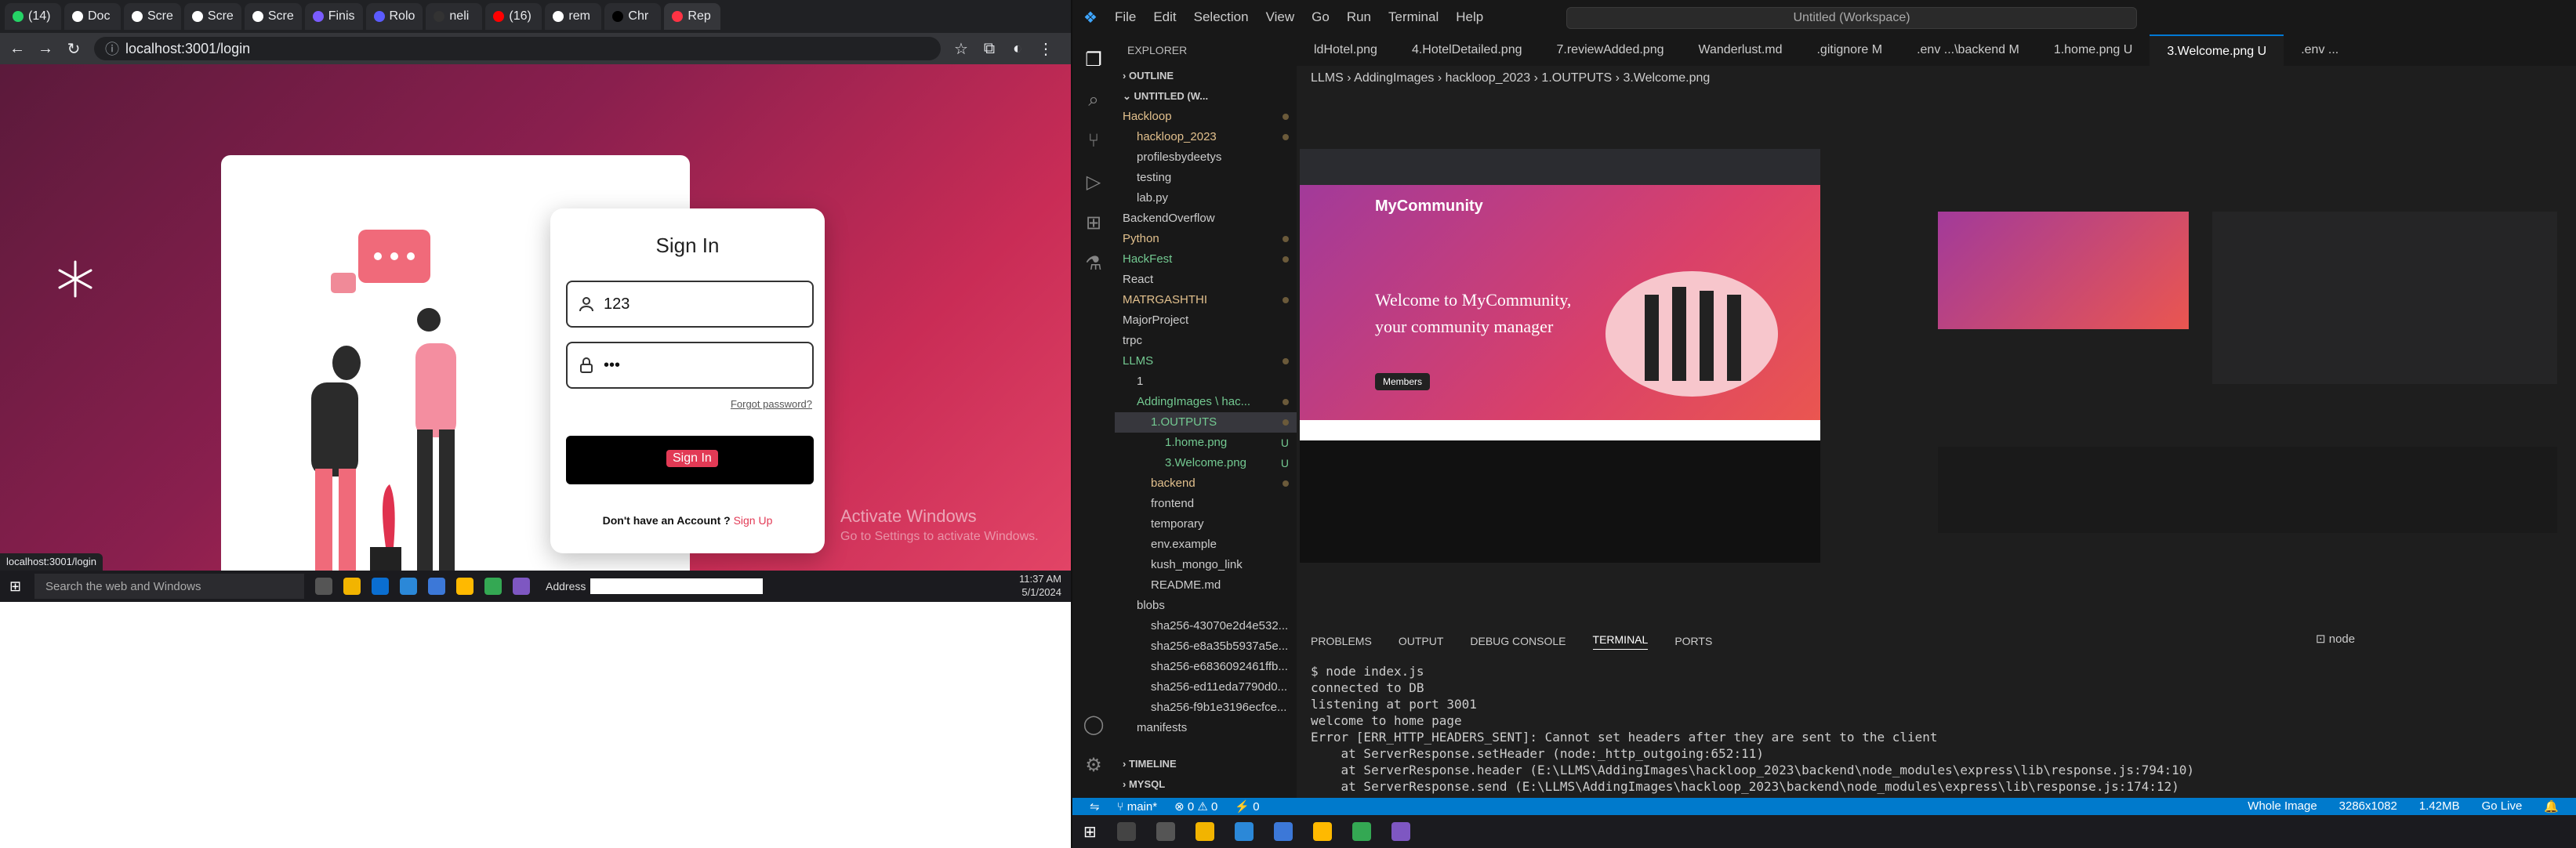  Describe the element at coordinates (1094, 724) in the screenshot. I see `account-icon: ◯` at that location.